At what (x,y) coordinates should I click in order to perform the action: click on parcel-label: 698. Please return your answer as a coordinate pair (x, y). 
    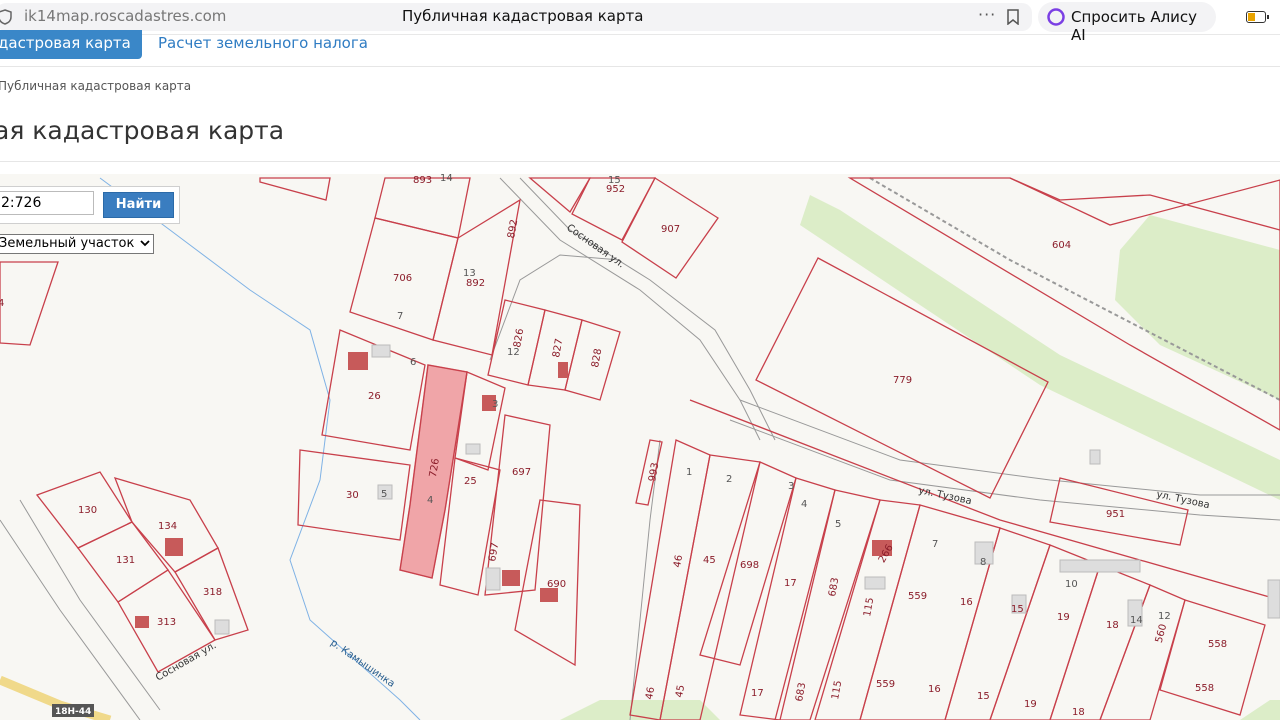
    Looking at the image, I should click on (749, 565).